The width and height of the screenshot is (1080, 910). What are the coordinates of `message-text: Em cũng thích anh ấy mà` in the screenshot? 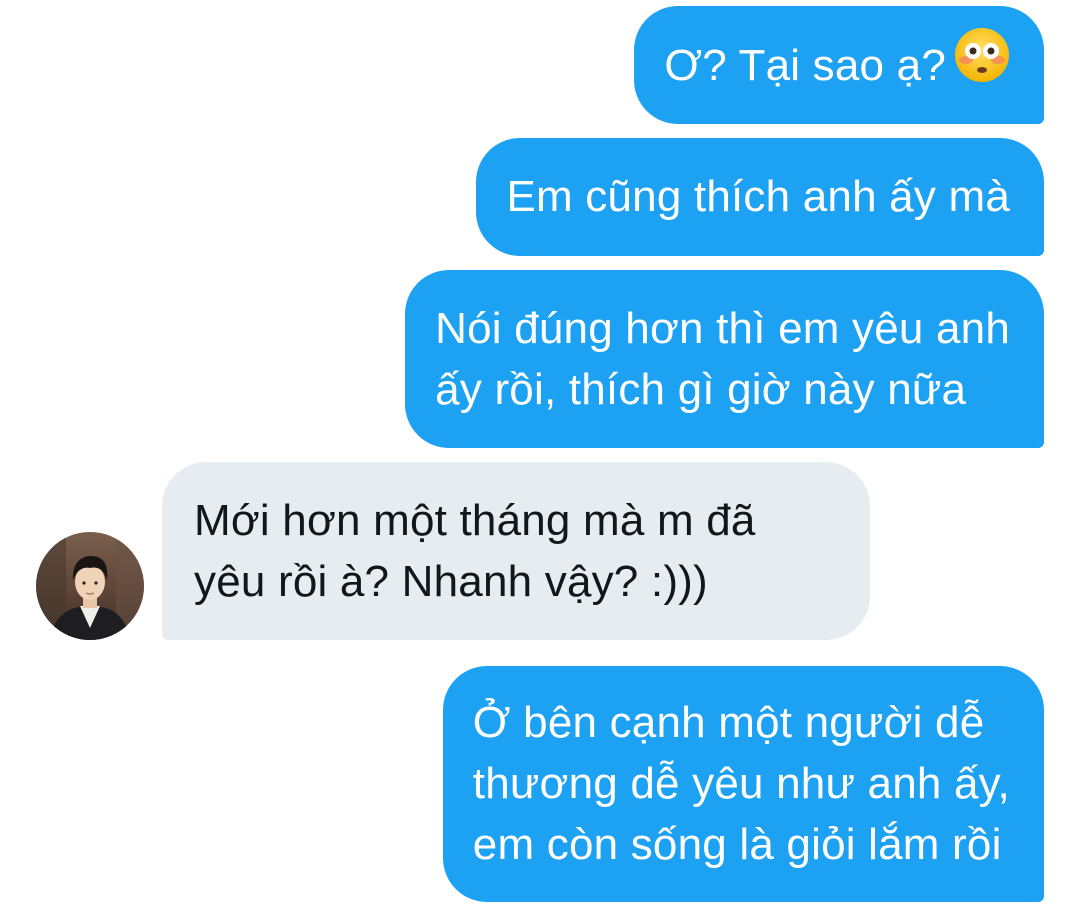 It's located at (758, 196).